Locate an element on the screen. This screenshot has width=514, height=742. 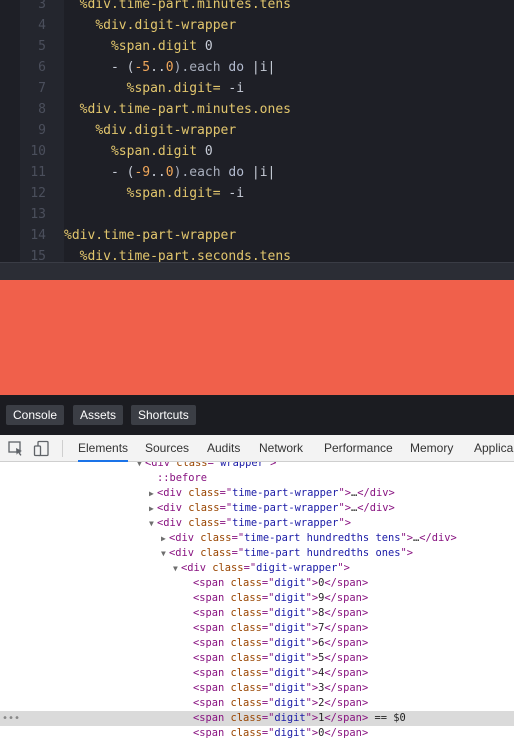
dom-node-selected: ••• <span class="digit">1</span> == $0 is located at coordinates (257, 718).